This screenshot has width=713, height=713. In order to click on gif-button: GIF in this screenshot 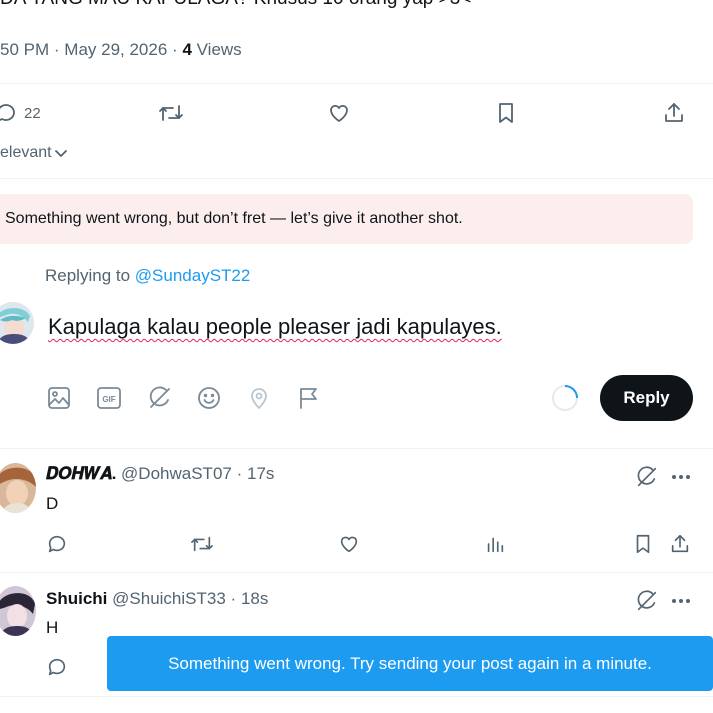, I will do `click(109, 398)`.